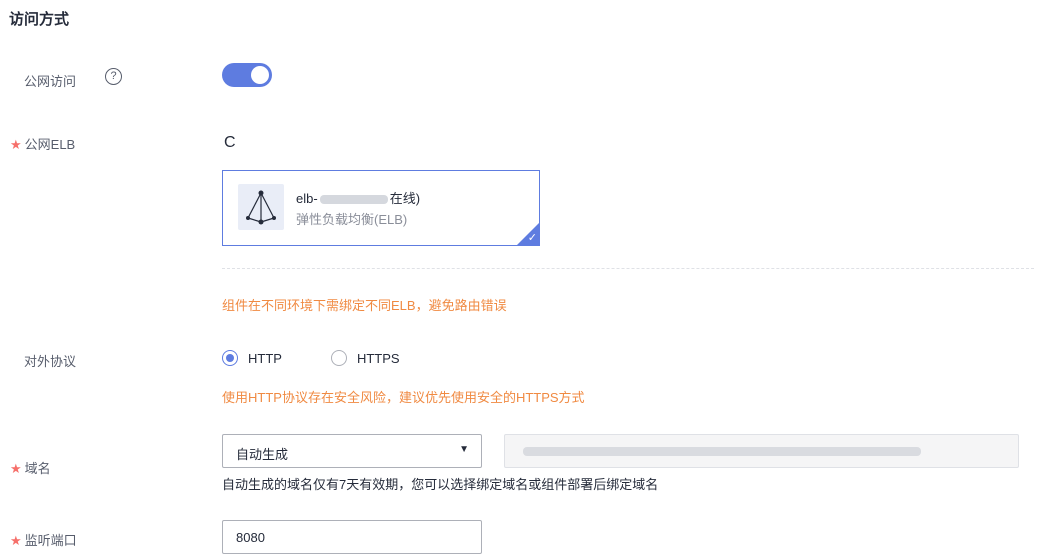 The width and height of the screenshot is (1037, 554). I want to click on elb-warning: 组件在不同环境下需绑定不同ELB，避免路由错误, so click(364, 305).